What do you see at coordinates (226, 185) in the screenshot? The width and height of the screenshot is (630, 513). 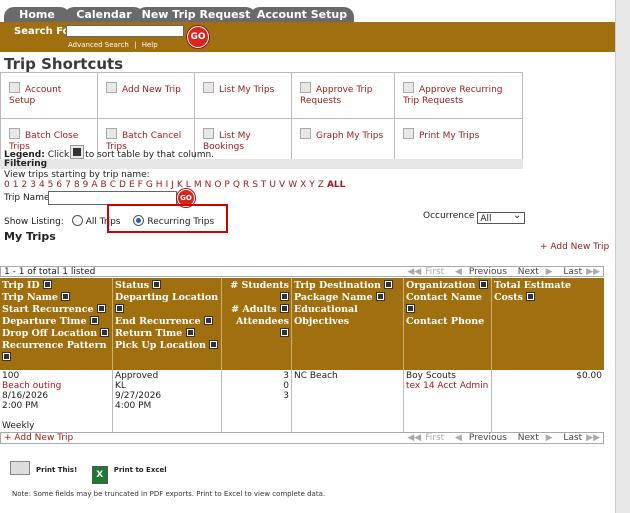 I see `letter-filter-p: P` at bounding box center [226, 185].